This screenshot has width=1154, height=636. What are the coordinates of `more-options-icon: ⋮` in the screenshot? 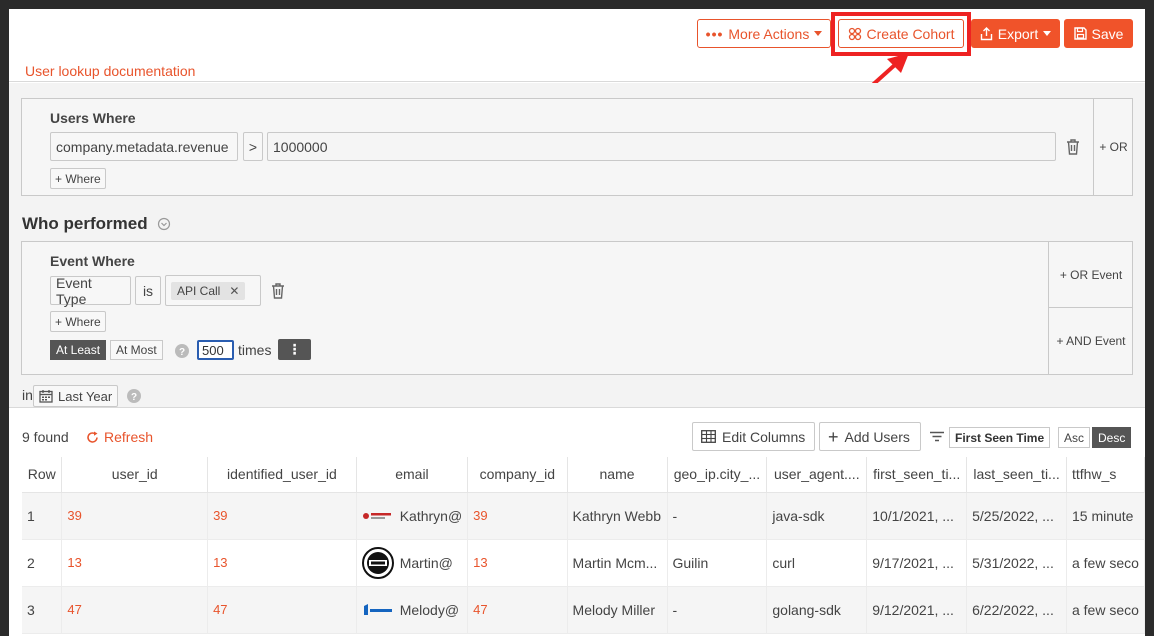 It's located at (294, 349).